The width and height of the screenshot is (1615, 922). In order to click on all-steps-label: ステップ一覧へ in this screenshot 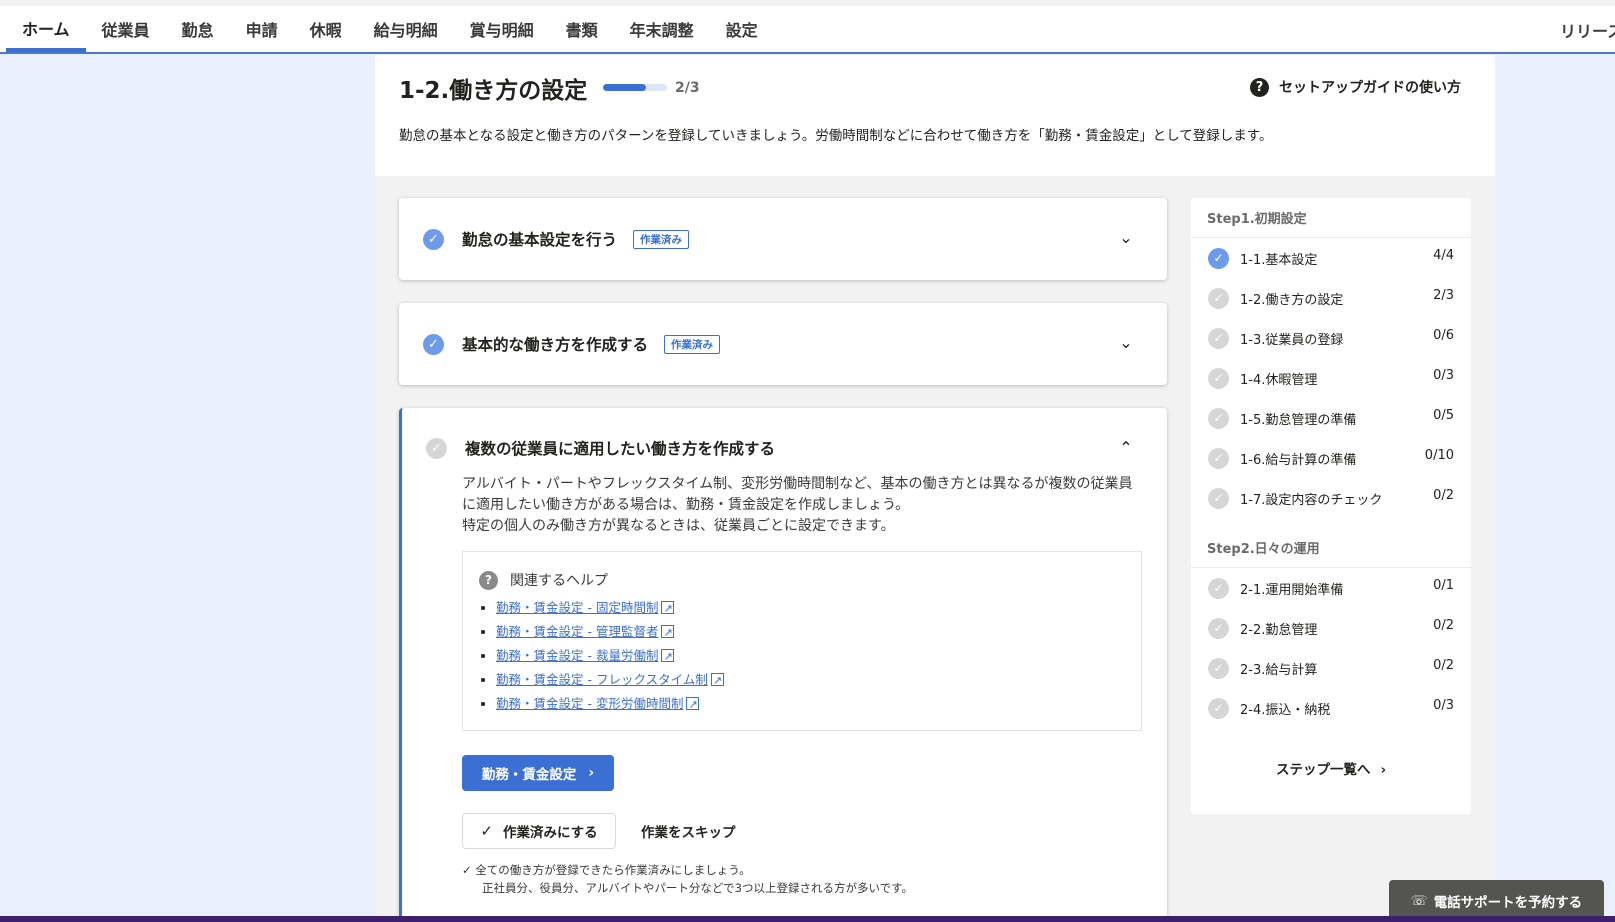, I will do `click(1323, 770)`.